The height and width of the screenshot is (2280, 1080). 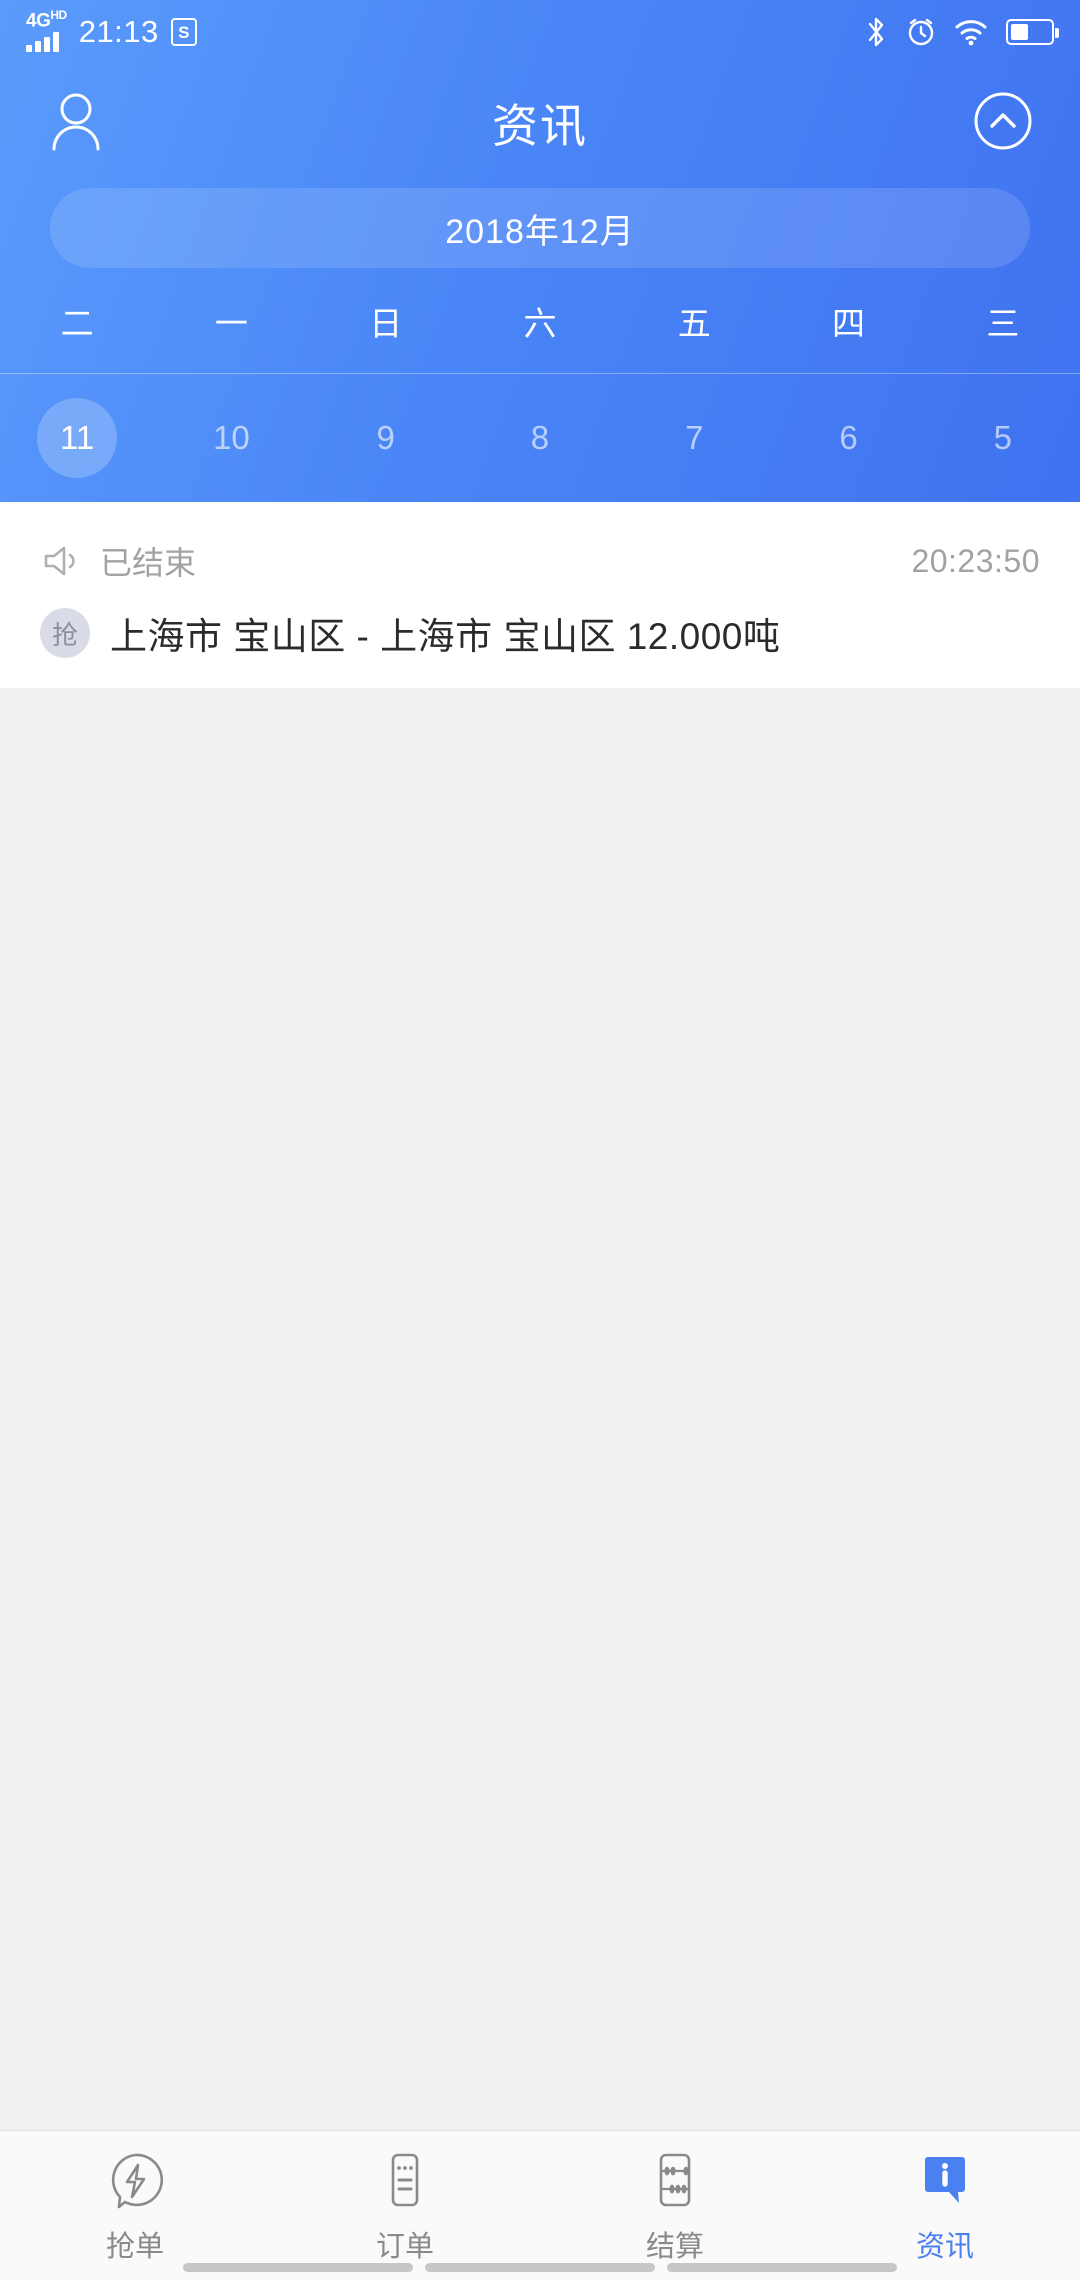 What do you see at coordinates (148, 563) in the screenshot?
I see `status-label: 已结束` at bounding box center [148, 563].